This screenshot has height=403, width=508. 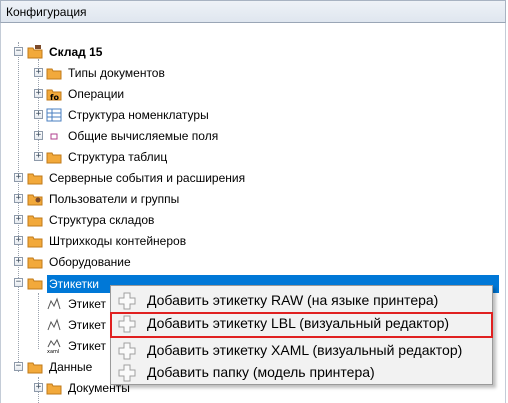 What do you see at coordinates (54, 115) in the screenshot?
I see `table-icon` at bounding box center [54, 115].